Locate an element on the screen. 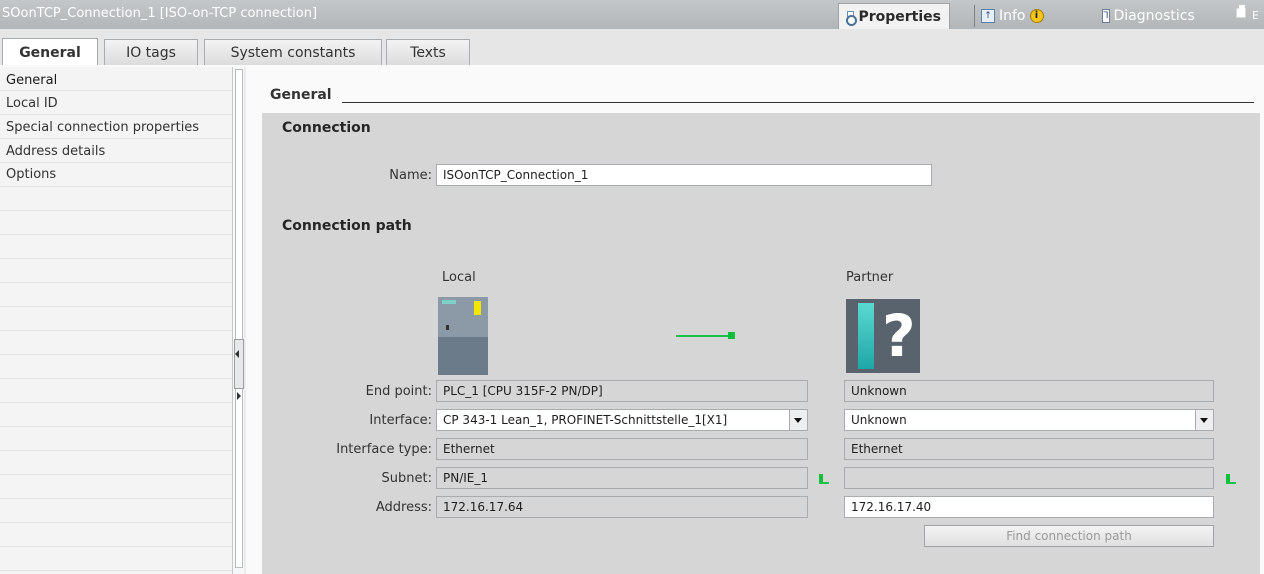 The image size is (1264, 574). splitter-handle is located at coordinates (239, 364).